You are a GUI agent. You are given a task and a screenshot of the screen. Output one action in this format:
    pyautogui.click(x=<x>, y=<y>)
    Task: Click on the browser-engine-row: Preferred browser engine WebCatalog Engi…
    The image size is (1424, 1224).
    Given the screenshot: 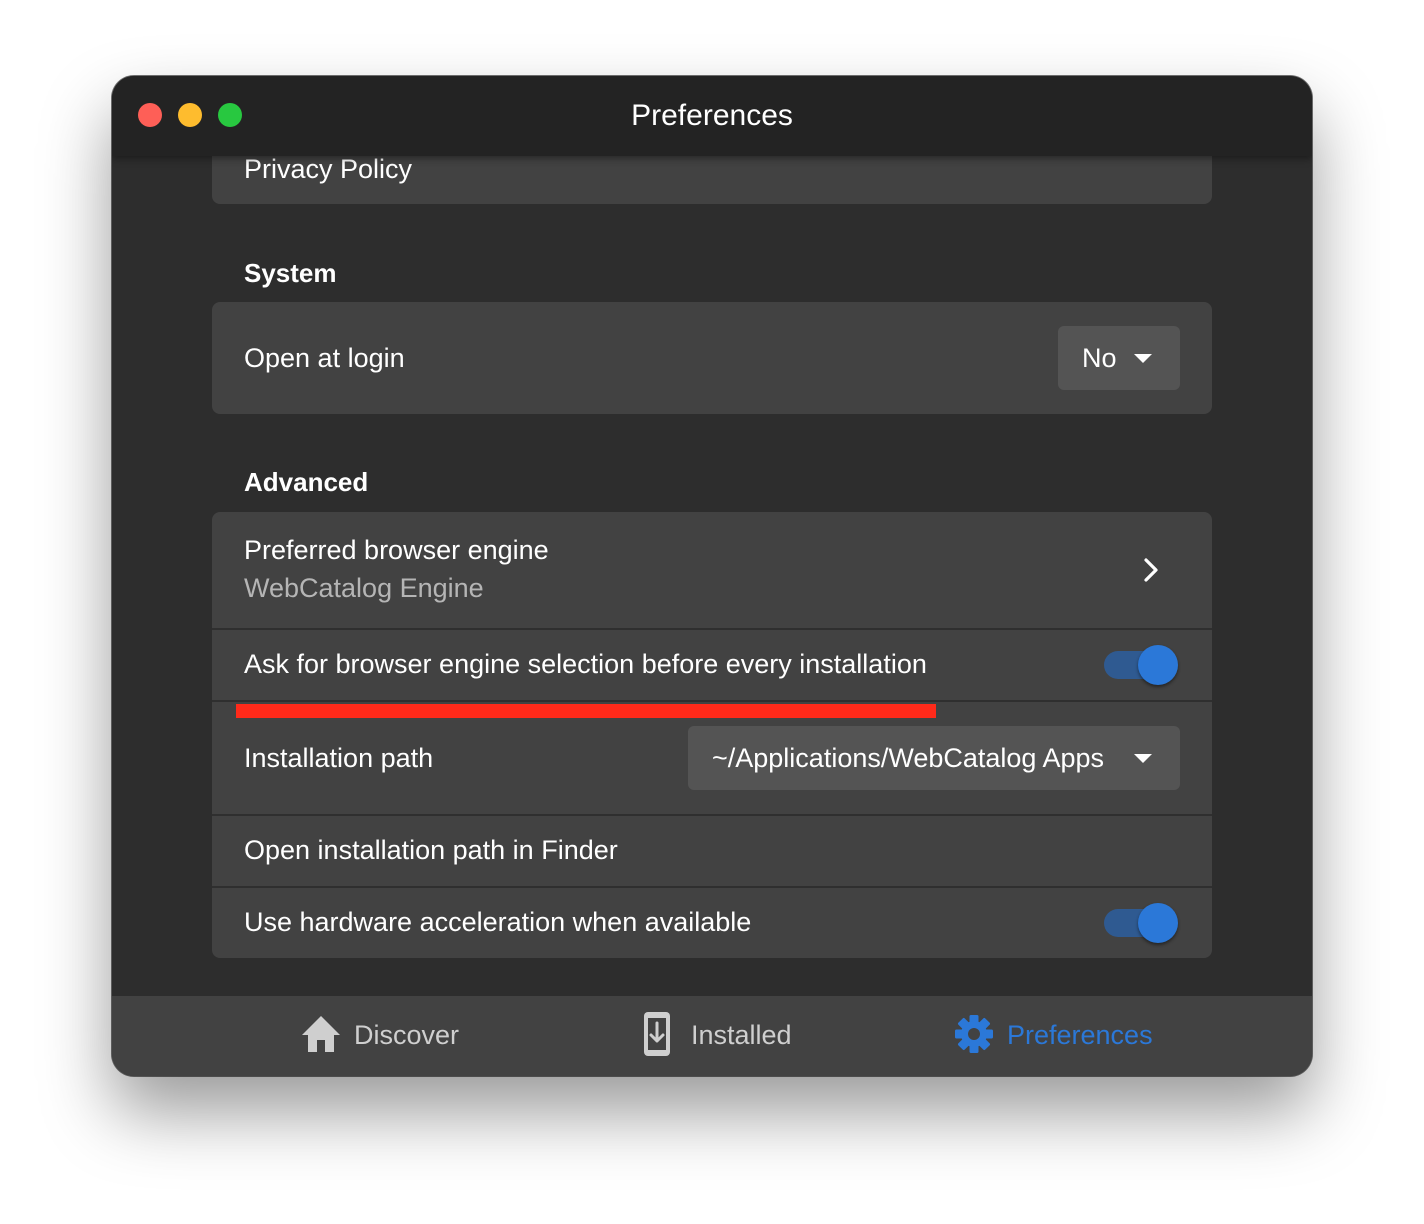 What is the action you would take?
    pyautogui.click(x=712, y=570)
    